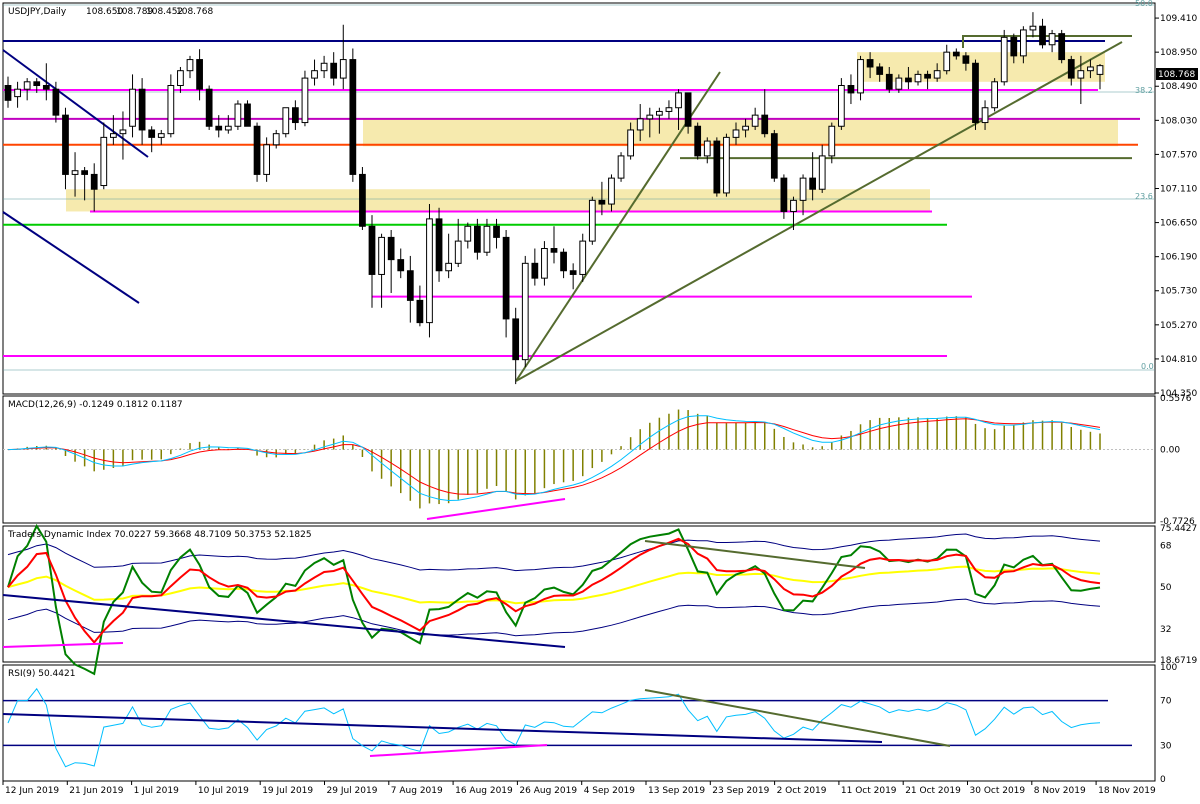  What do you see at coordinates (287, 791) in the screenshot?
I see `time-tick-label: 19 Jul 2019` at bounding box center [287, 791].